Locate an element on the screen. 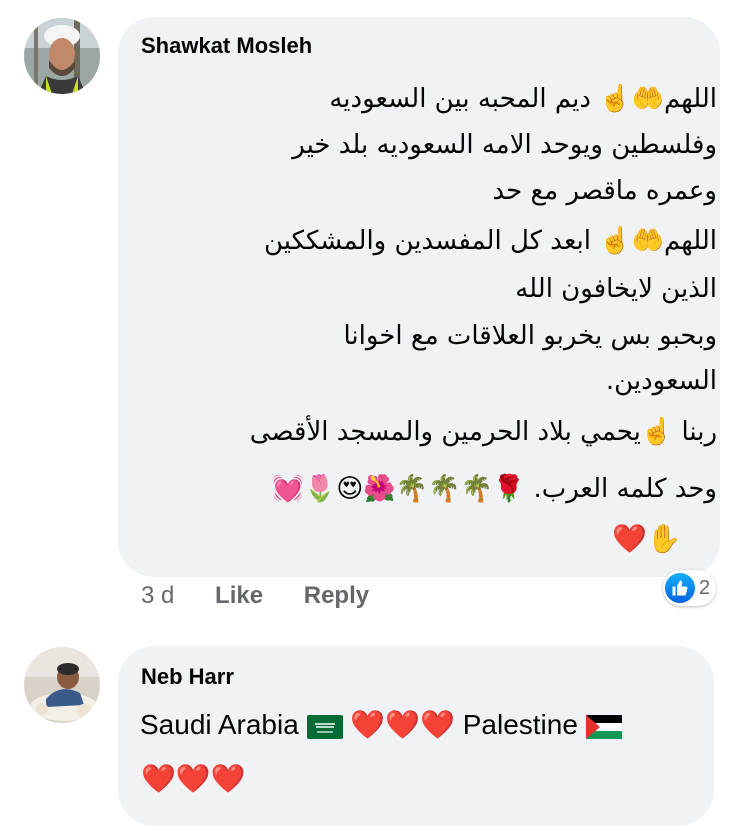  reaction-summary: 2 is located at coordinates (690, 588).